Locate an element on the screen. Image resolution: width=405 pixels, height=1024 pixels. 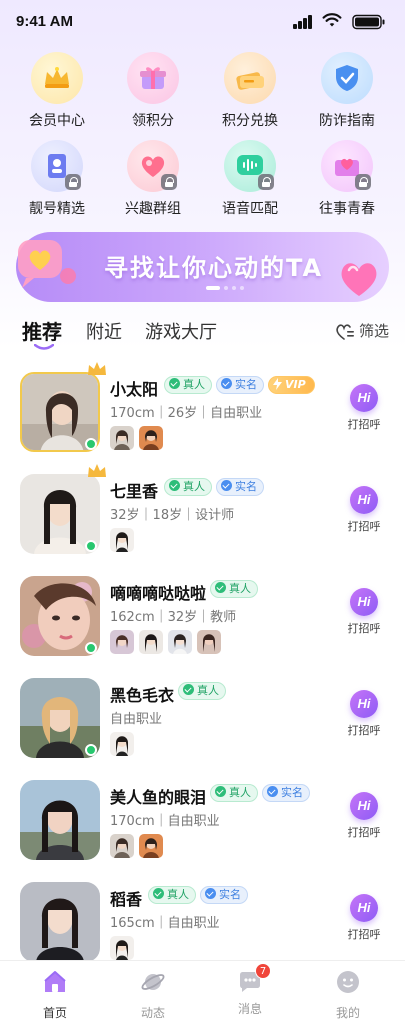
promo-banner: 寻找让你心动的TA is located at coordinates (202, 267).